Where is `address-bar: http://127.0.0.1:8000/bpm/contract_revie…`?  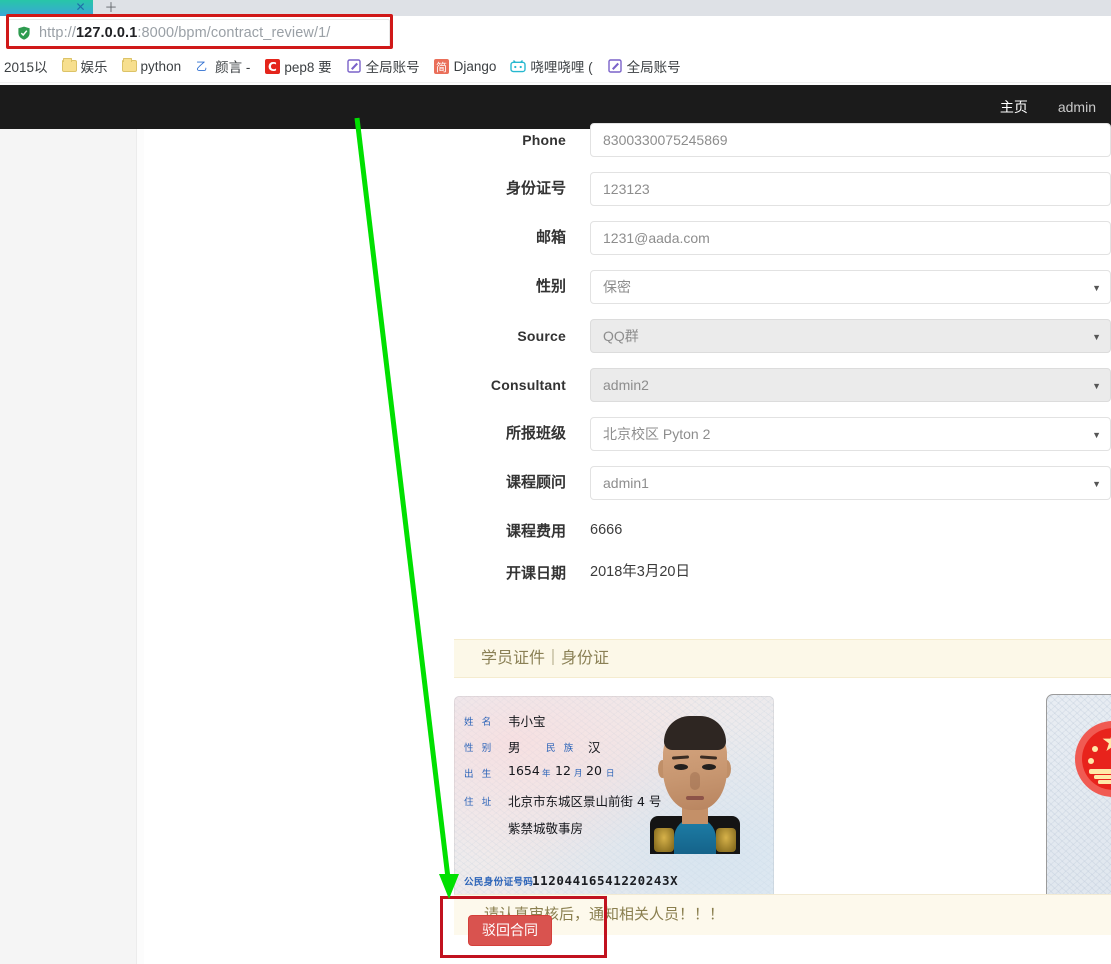 address-bar: http://127.0.0.1:8000/bpm/contract_revie… is located at coordinates (199, 33).